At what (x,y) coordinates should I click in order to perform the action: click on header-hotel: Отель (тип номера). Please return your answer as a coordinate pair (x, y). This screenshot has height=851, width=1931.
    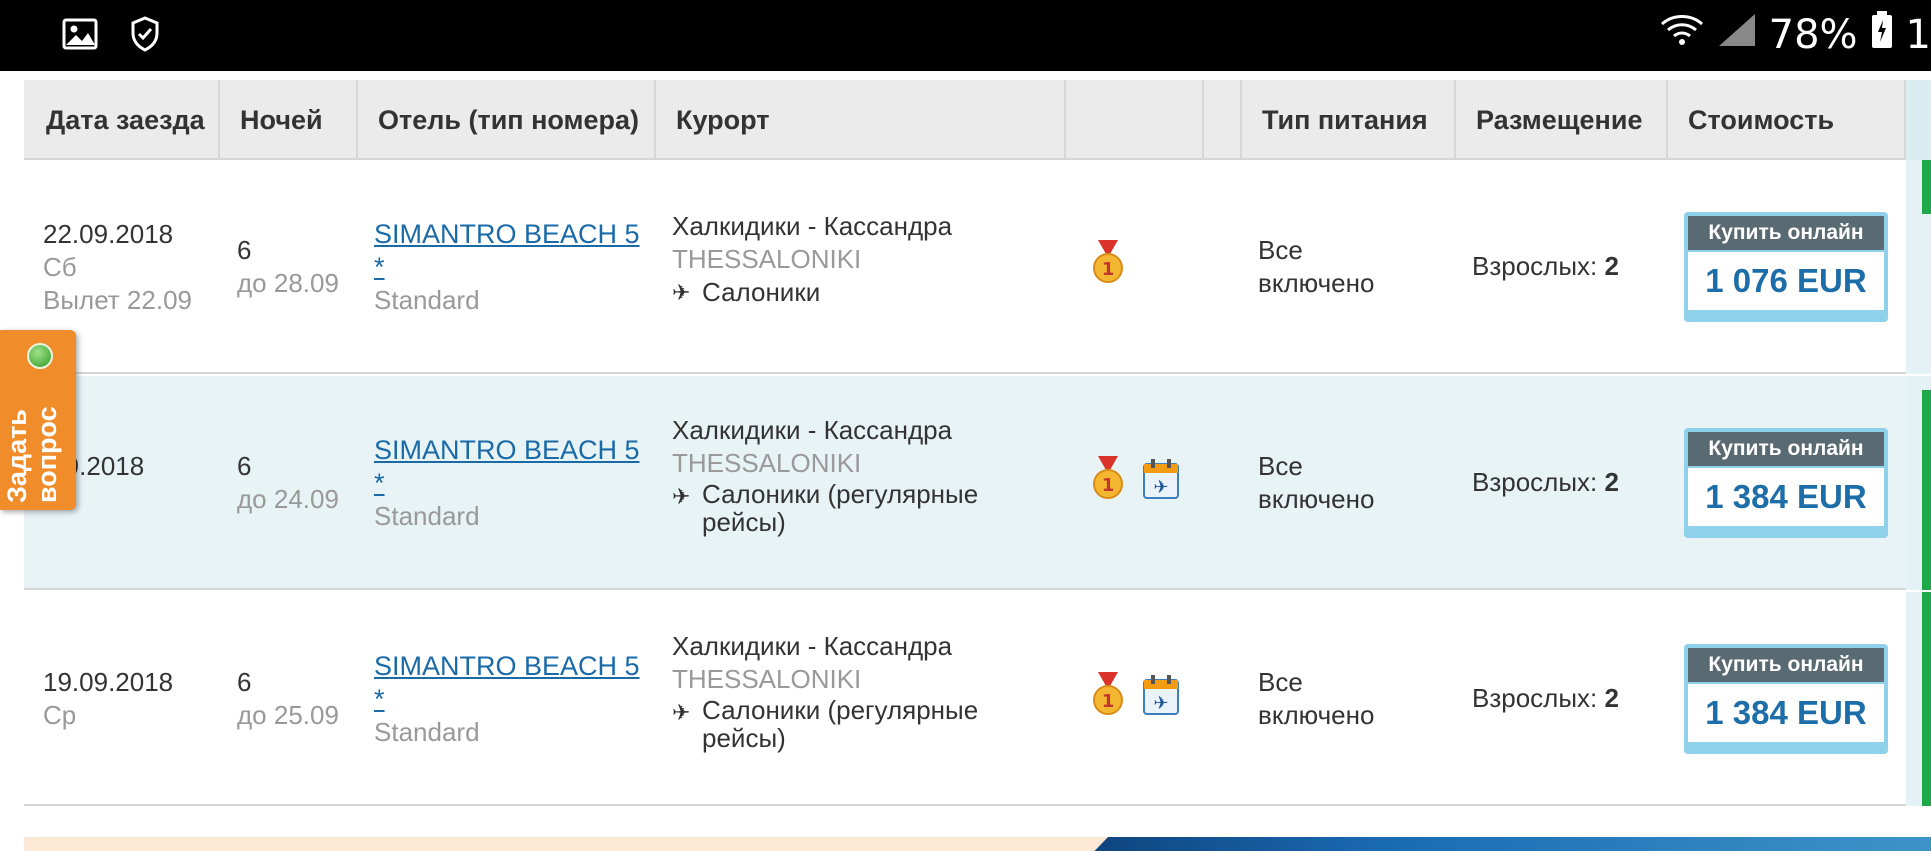
    Looking at the image, I should click on (507, 120).